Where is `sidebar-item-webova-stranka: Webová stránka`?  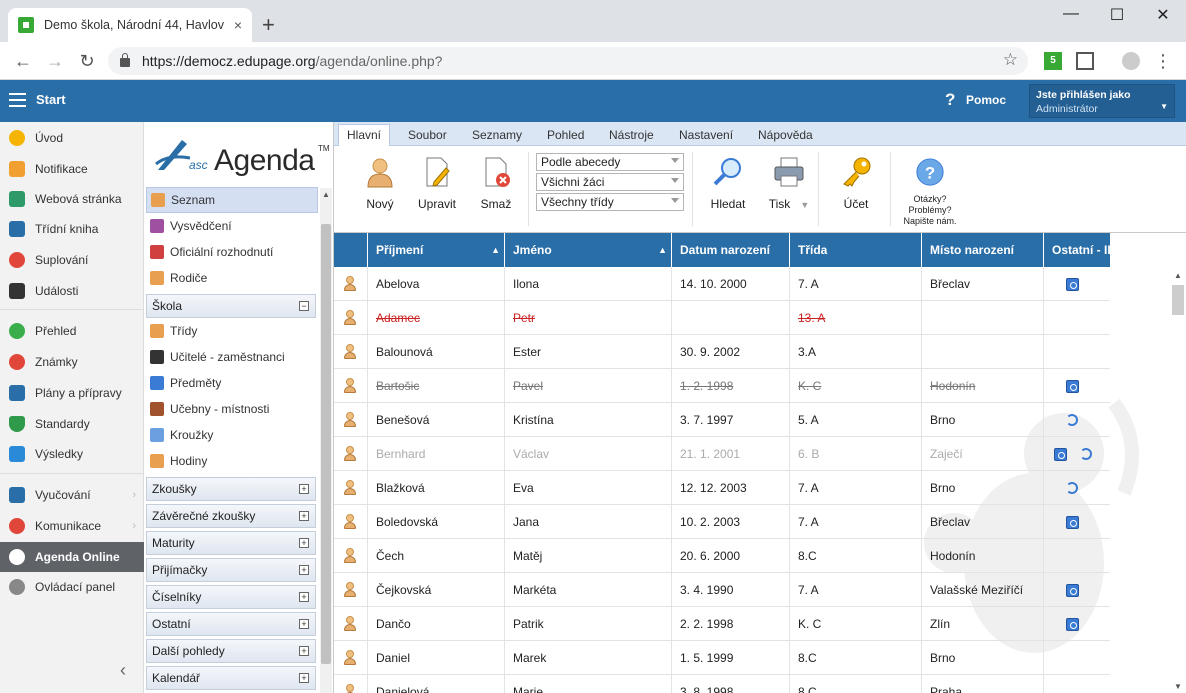
sidebar-item-webova-stranka: Webová stránka is located at coordinates (72, 199).